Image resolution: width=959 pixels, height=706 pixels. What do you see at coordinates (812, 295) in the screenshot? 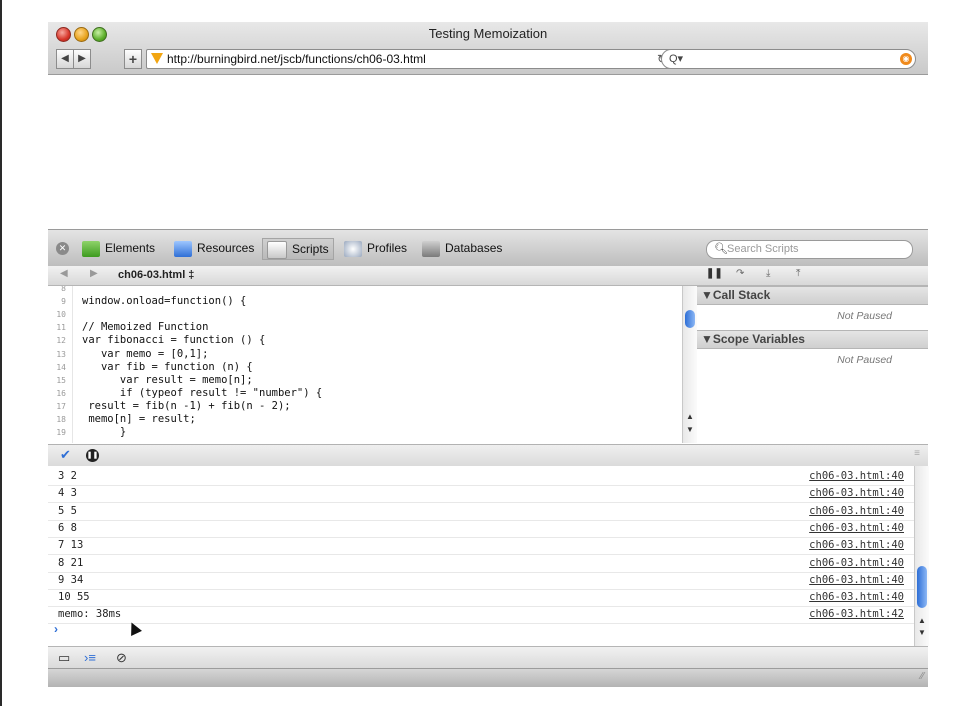
I see `call-stack-header: ▼Call Stack` at bounding box center [812, 295].